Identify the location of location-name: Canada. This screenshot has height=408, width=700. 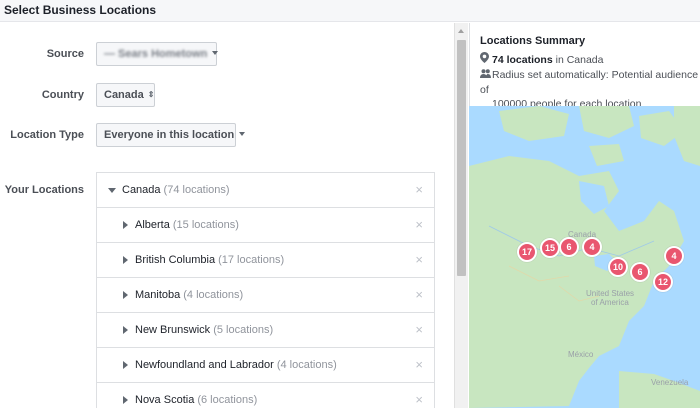
(141, 190).